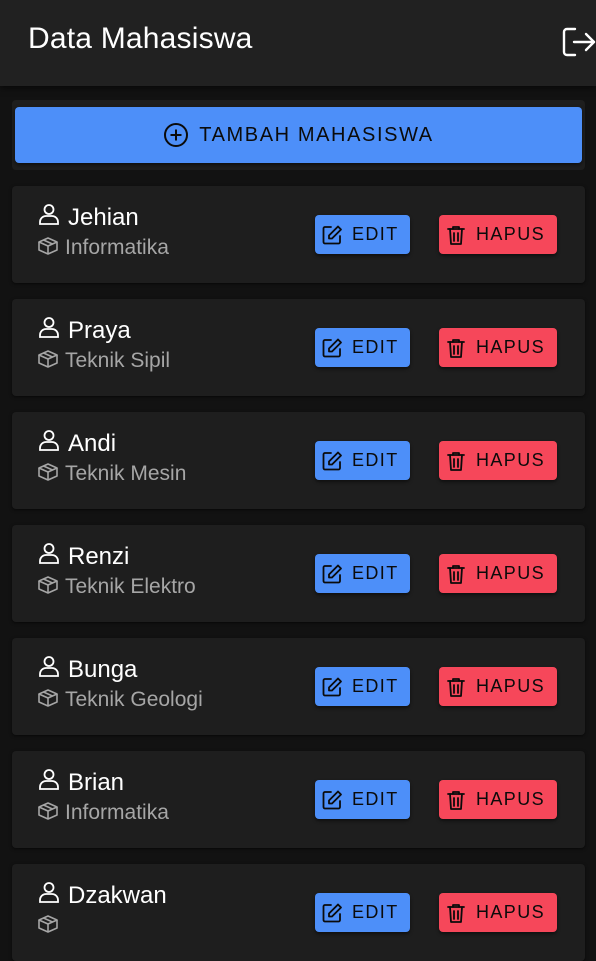 The image size is (596, 961). Describe the element at coordinates (99, 556) in the screenshot. I see `student-name: Renzi` at that location.